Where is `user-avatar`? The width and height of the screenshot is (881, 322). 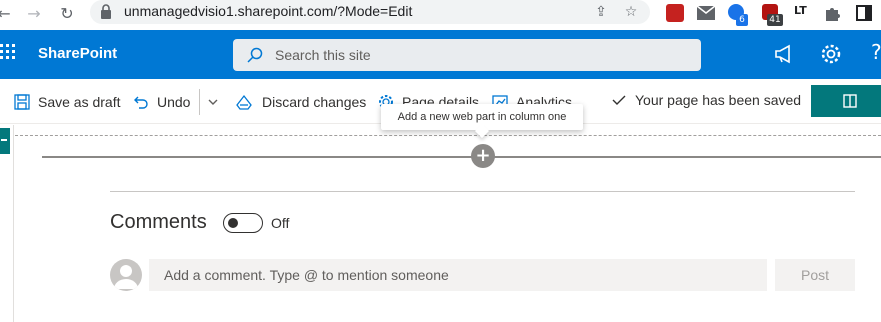 user-avatar is located at coordinates (126, 275).